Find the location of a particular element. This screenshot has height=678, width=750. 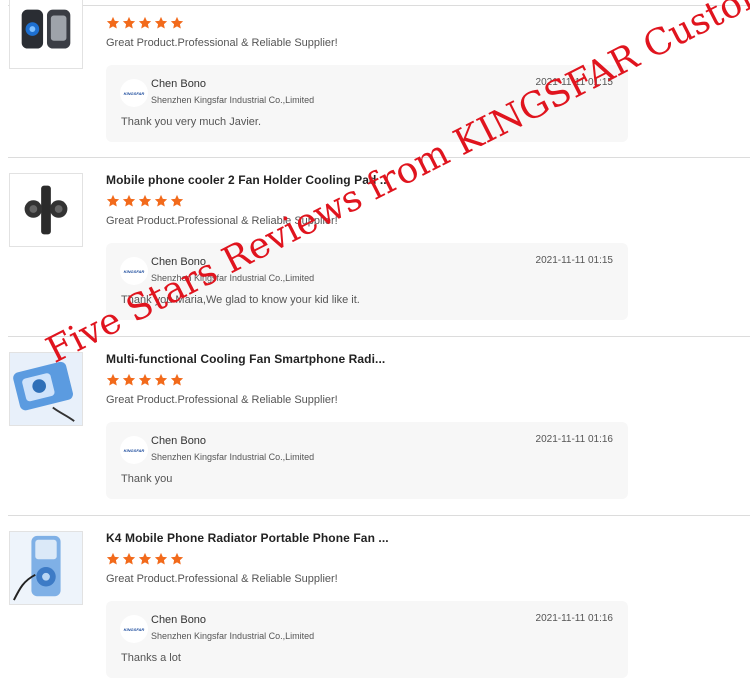

reply-text: Thank you is located at coordinates (147, 479).